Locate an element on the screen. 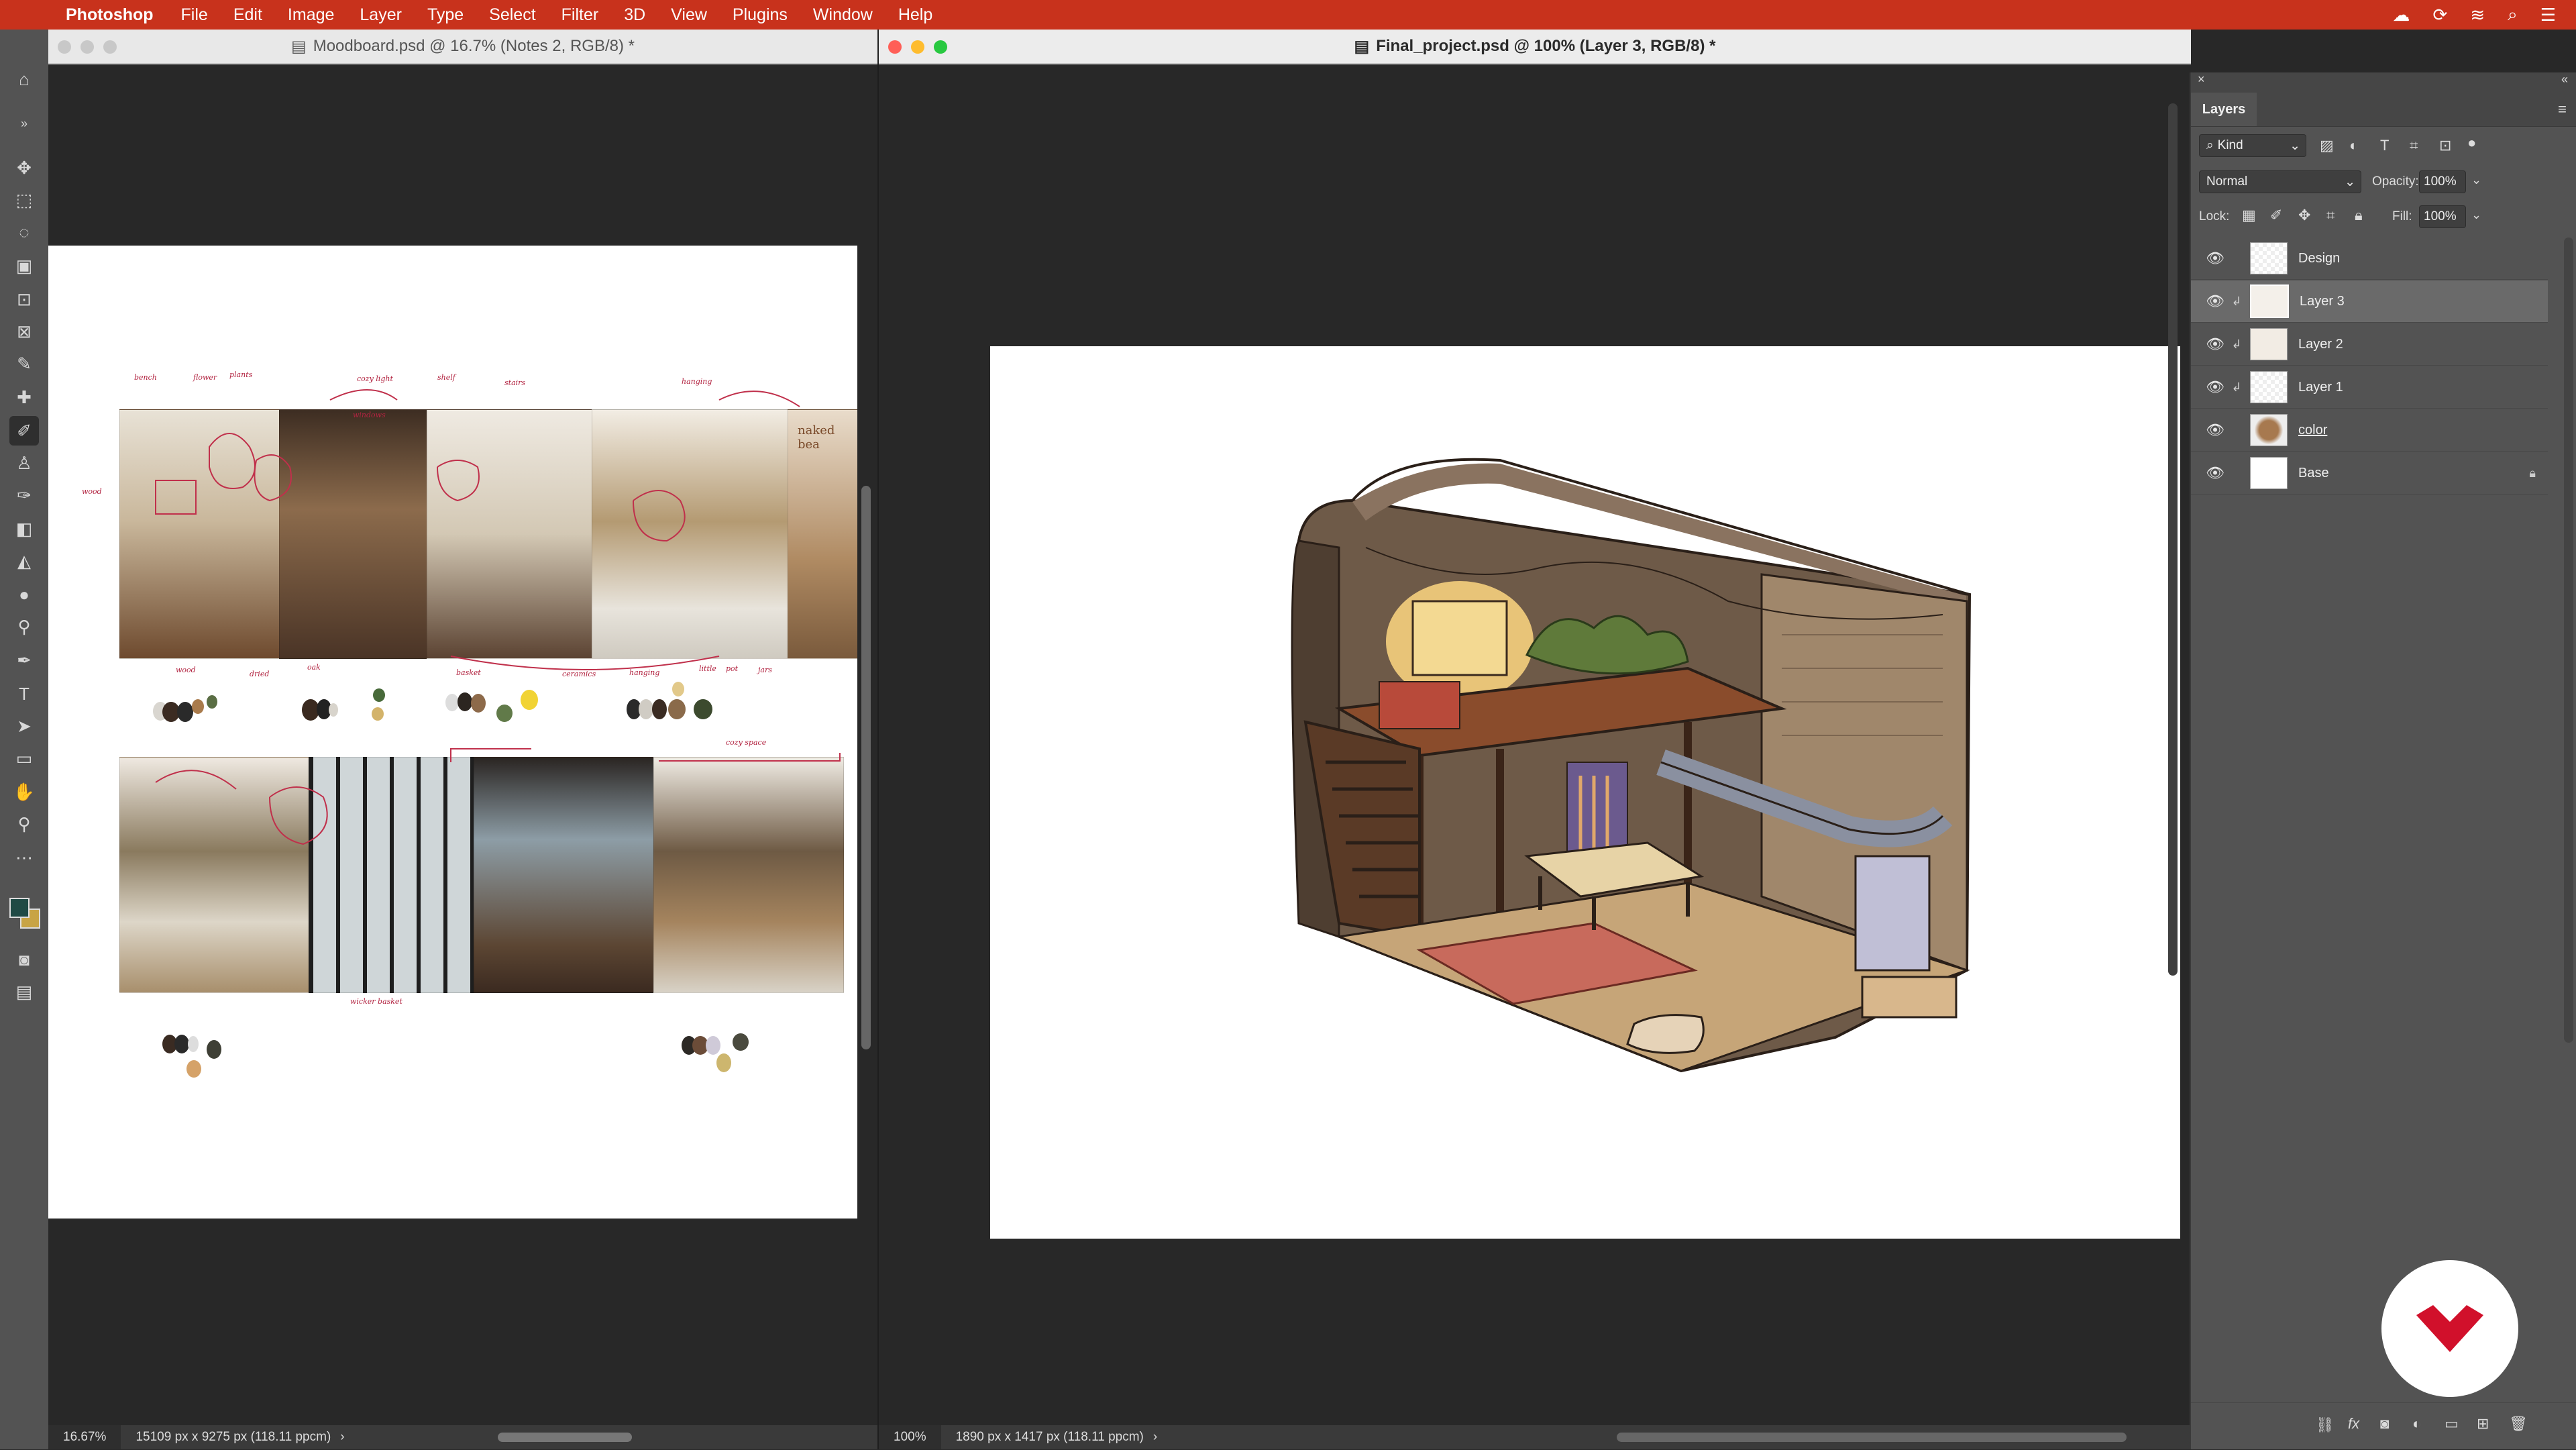 This screenshot has height=1450, width=2576. sync-icon: ⟳ is located at coordinates (2440, 15).